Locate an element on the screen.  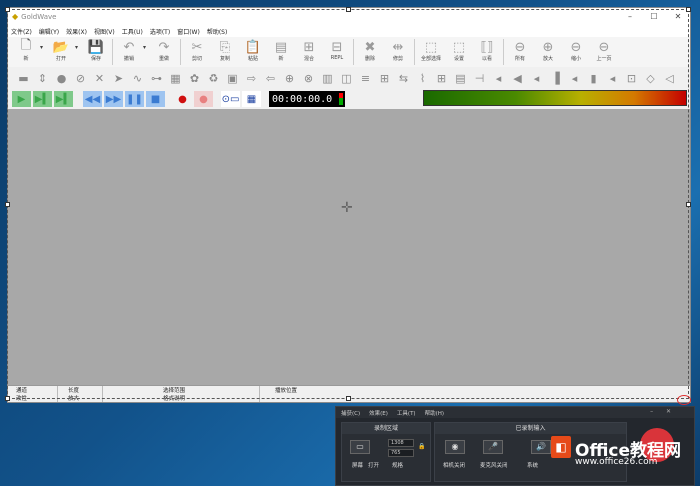
open-label: 打开 is located at coordinates (373, 465).